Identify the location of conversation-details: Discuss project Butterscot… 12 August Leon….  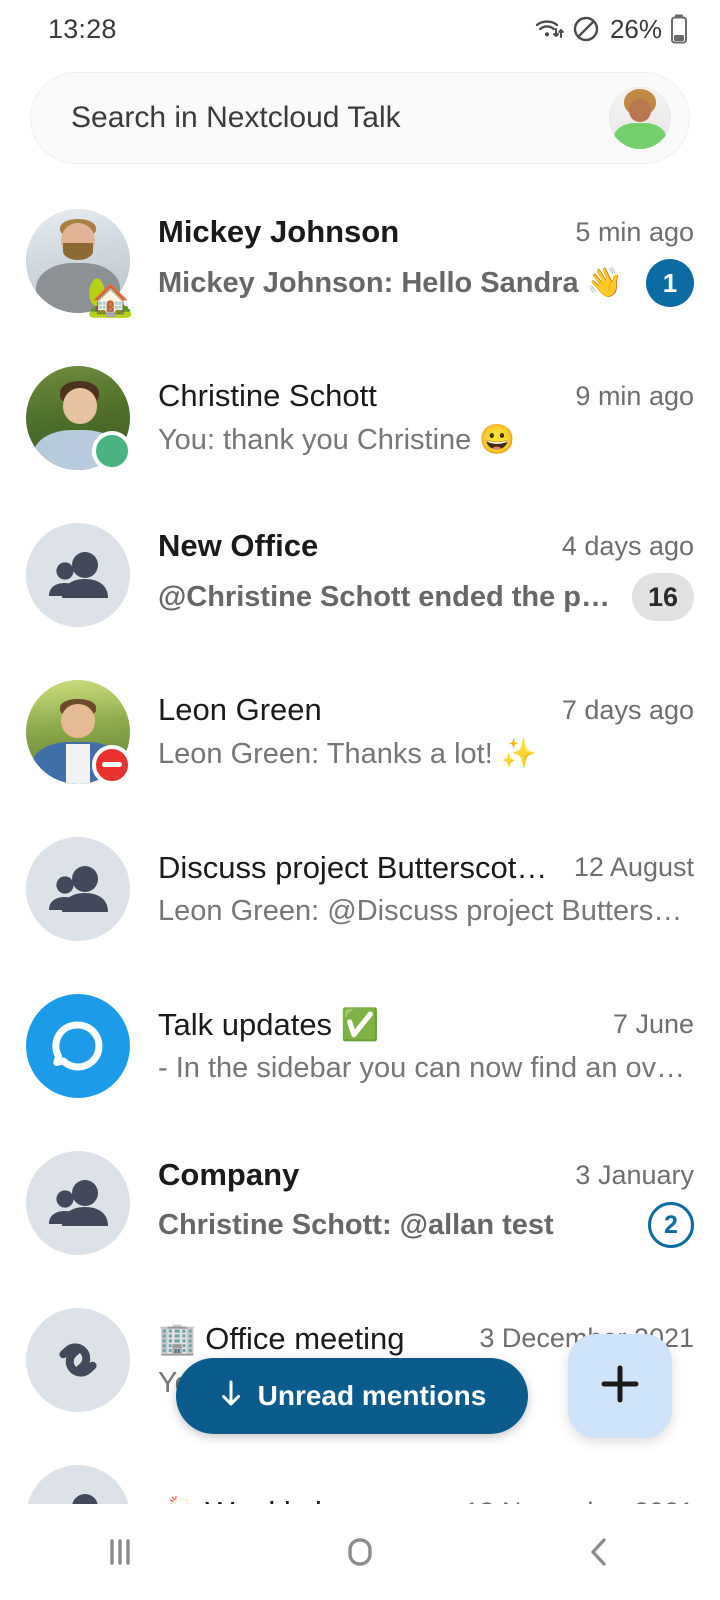
(426, 889).